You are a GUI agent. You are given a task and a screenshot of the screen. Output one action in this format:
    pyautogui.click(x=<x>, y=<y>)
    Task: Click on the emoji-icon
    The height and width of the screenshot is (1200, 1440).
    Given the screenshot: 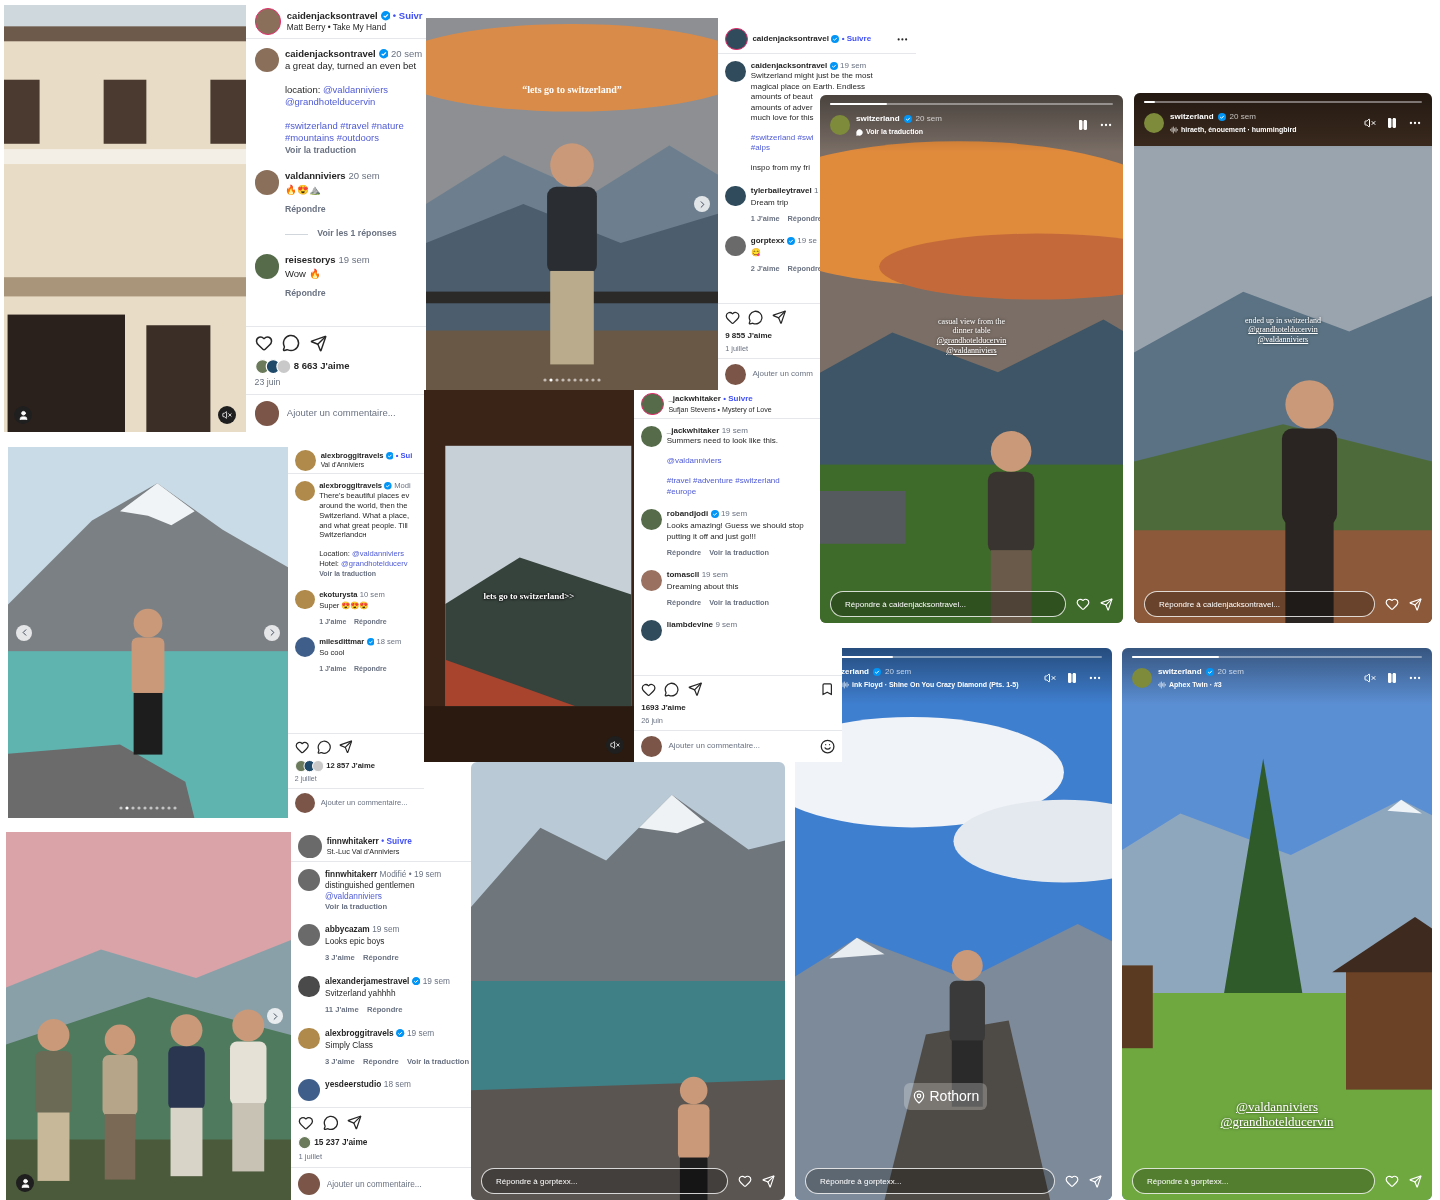 What is the action you would take?
    pyautogui.click(x=827, y=746)
    